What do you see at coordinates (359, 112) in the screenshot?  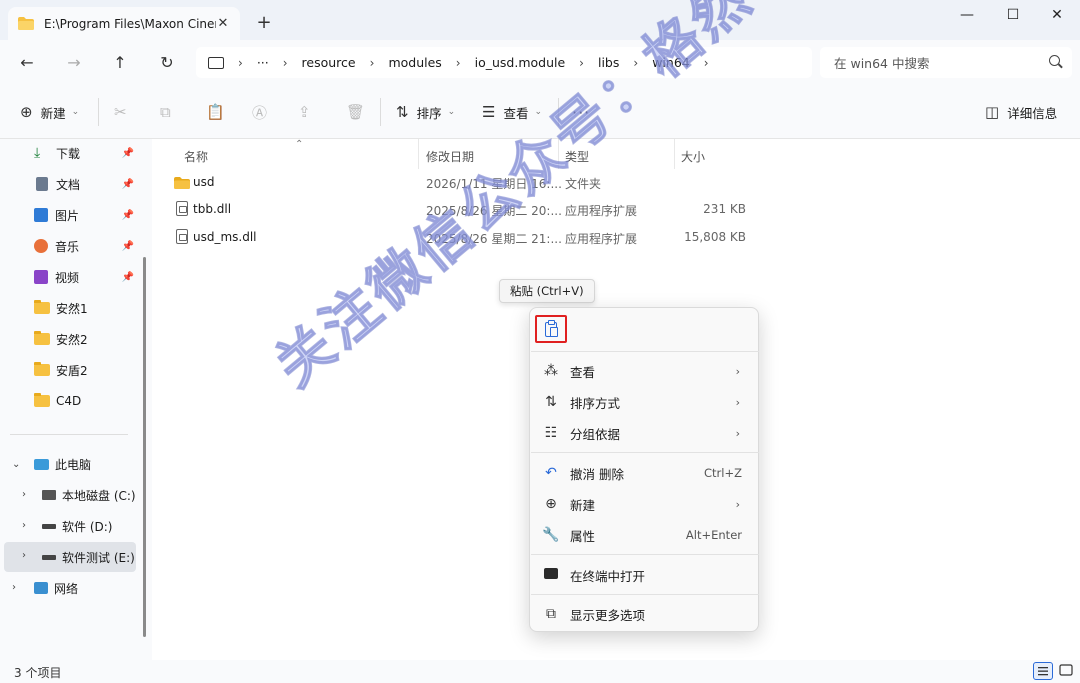 I see `delete-button: 🗑` at bounding box center [359, 112].